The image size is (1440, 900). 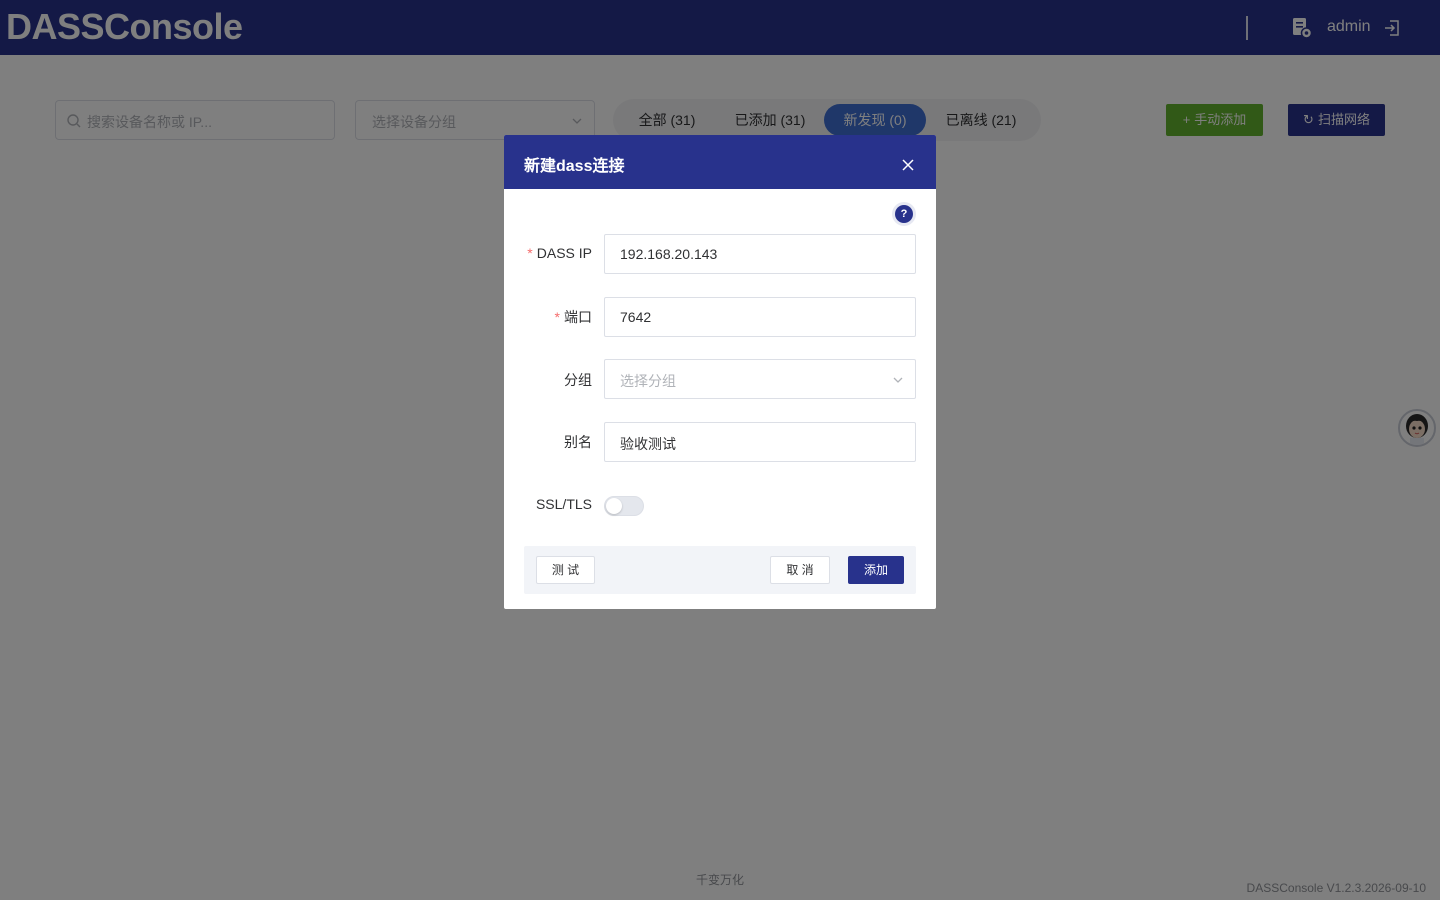 I want to click on dialog-title: 新建dass连接, so click(x=574, y=166).